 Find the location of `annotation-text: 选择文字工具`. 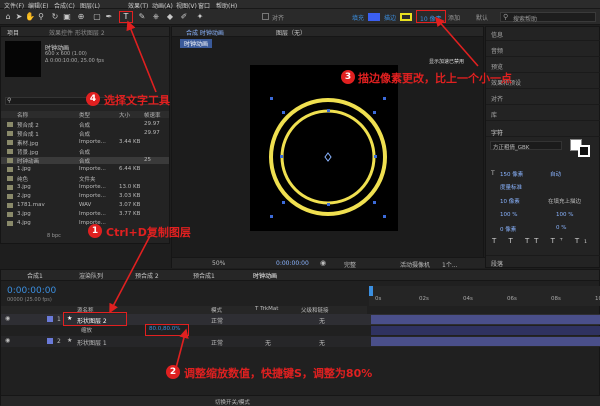

annotation-text: 选择文字工具 is located at coordinates (137, 100).